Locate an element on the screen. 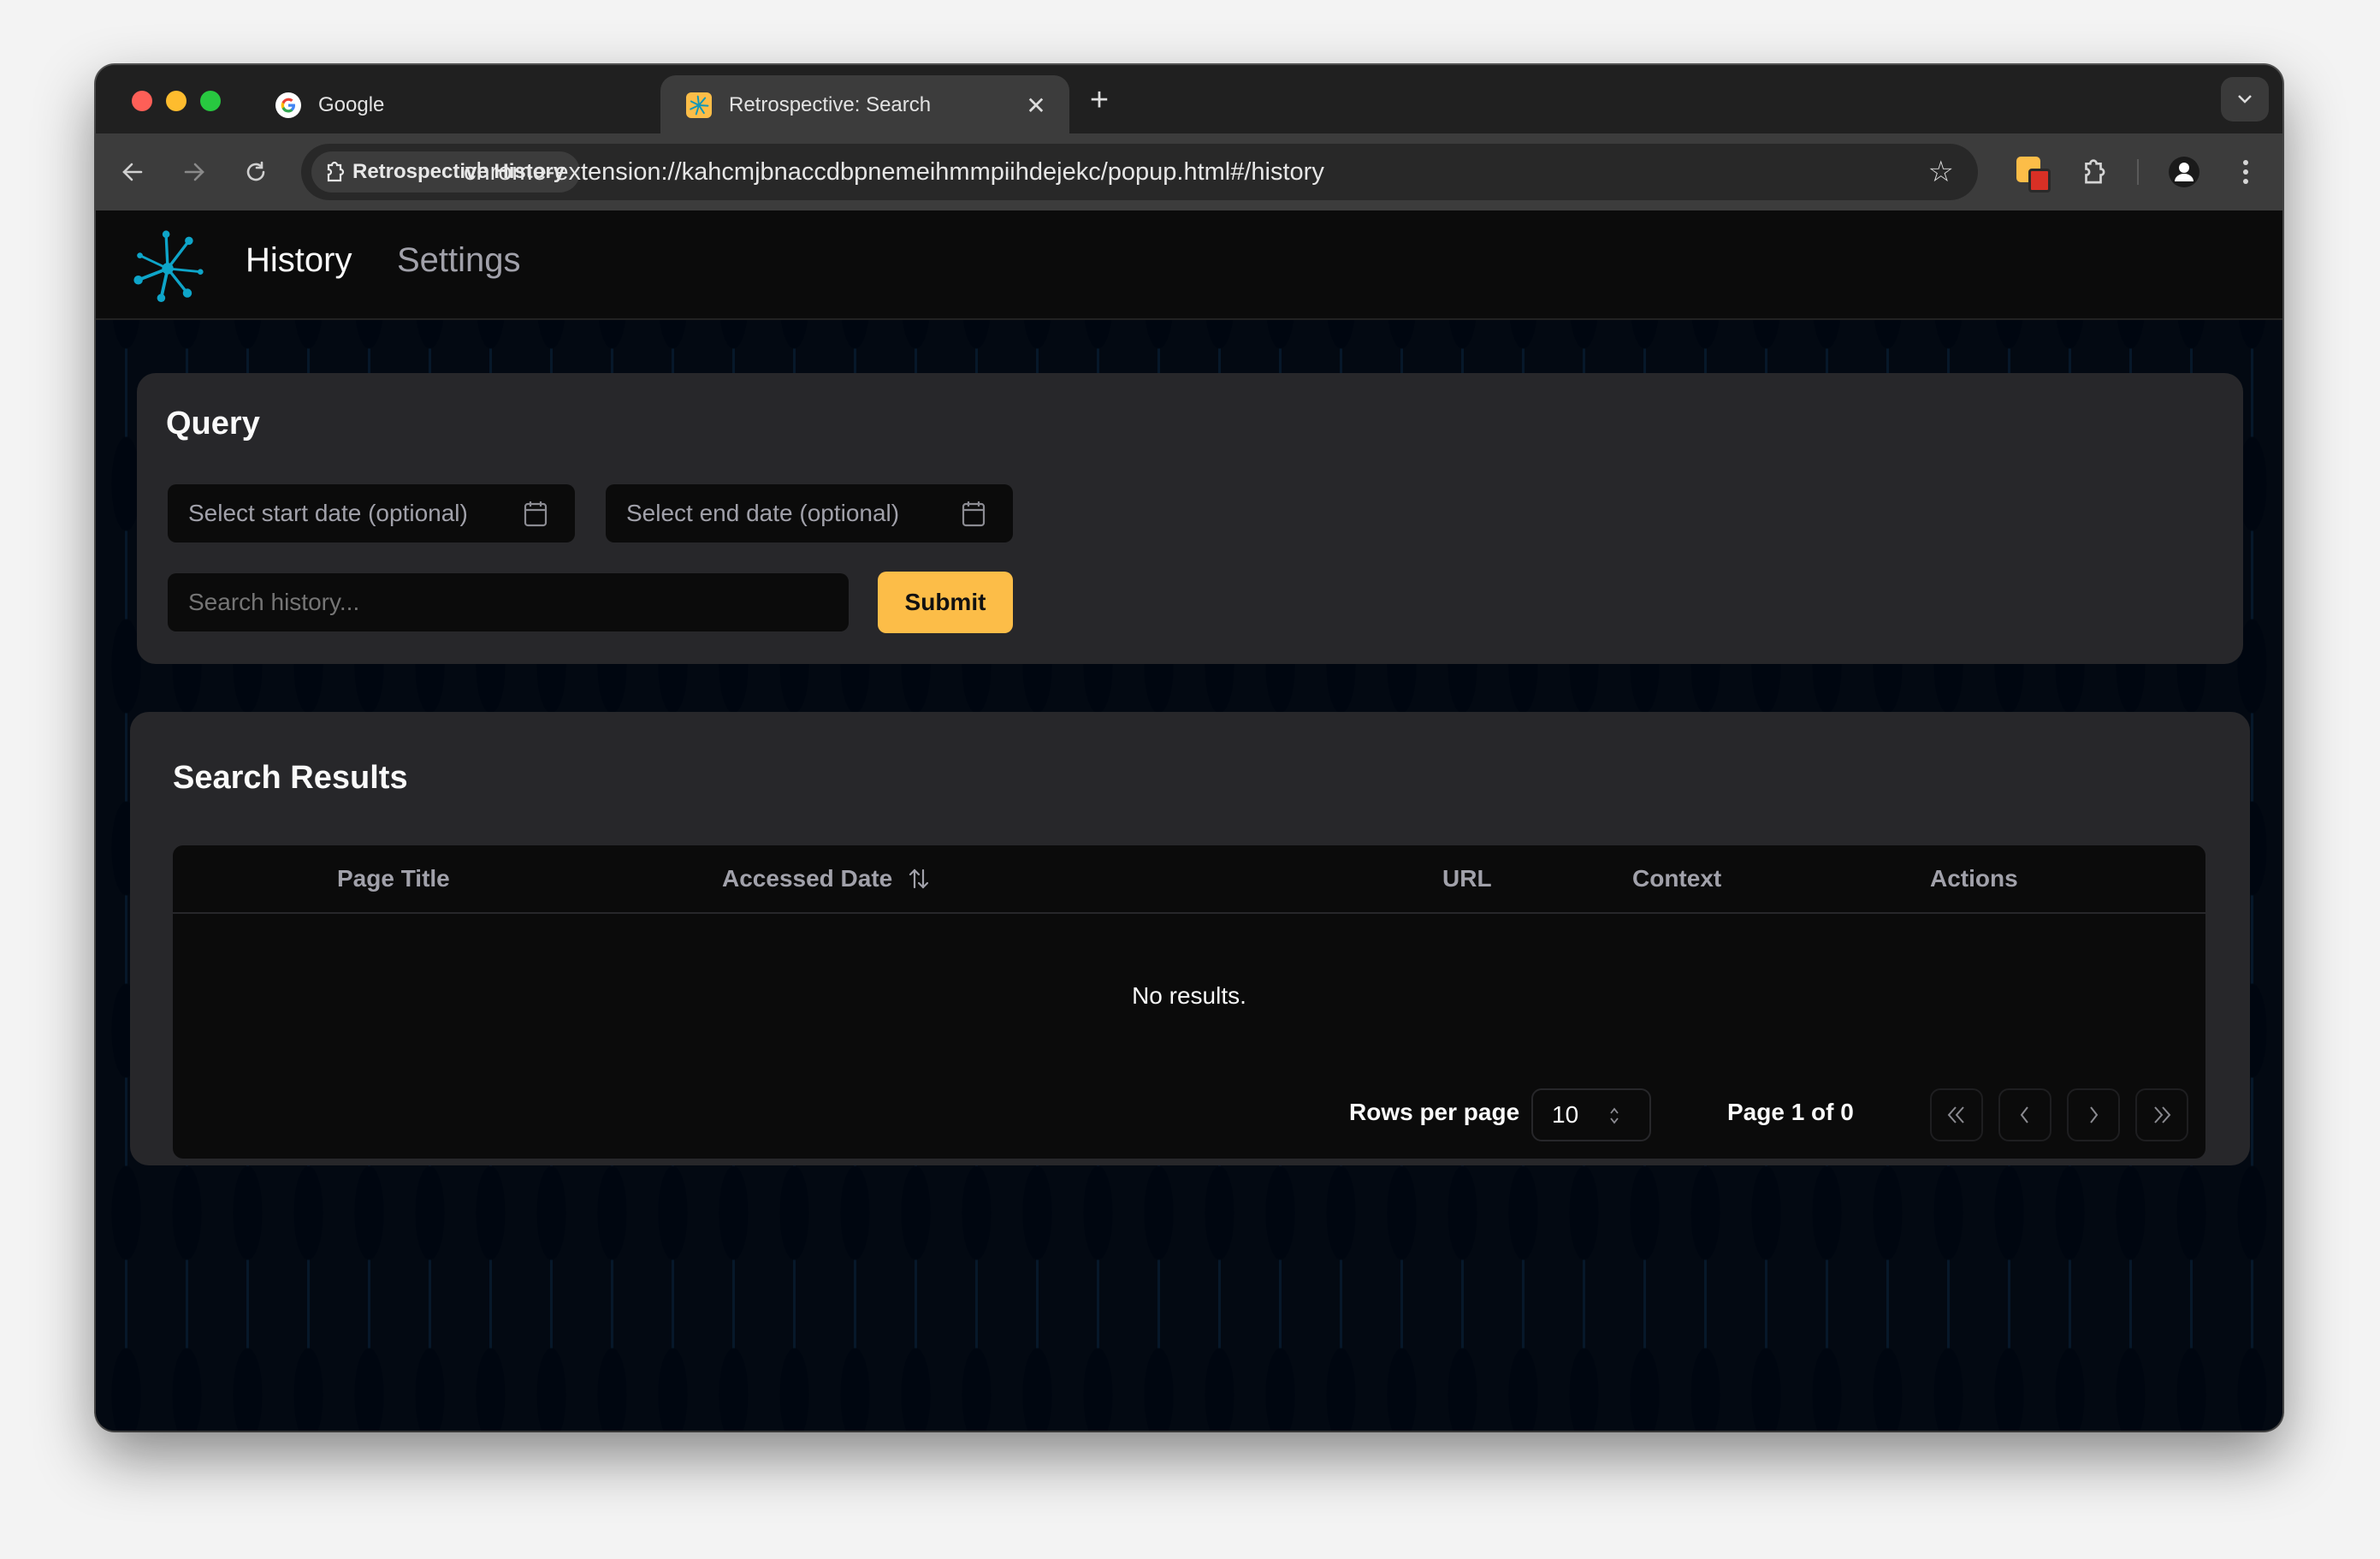  browser-menu-button is located at coordinates (2245, 172).